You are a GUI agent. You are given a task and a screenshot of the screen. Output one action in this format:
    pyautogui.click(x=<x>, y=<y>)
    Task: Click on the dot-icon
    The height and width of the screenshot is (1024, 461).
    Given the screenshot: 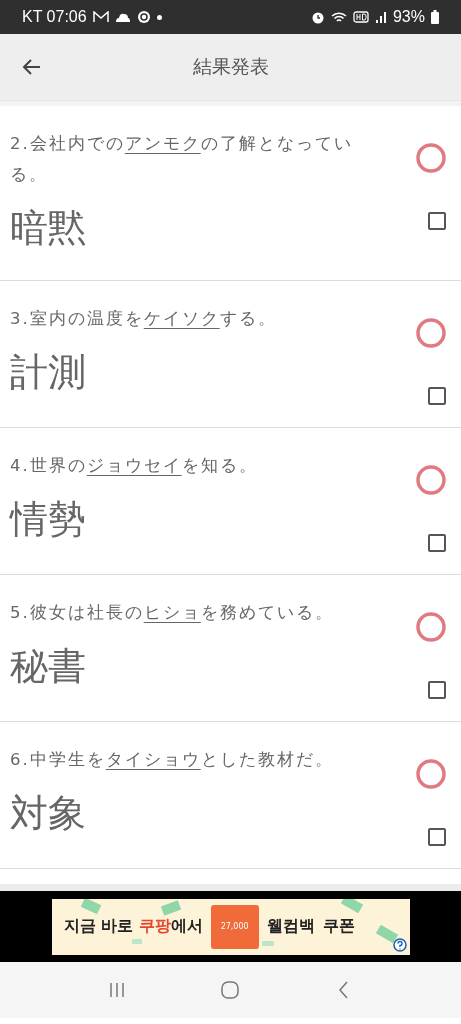 What is the action you would take?
    pyautogui.click(x=159, y=17)
    